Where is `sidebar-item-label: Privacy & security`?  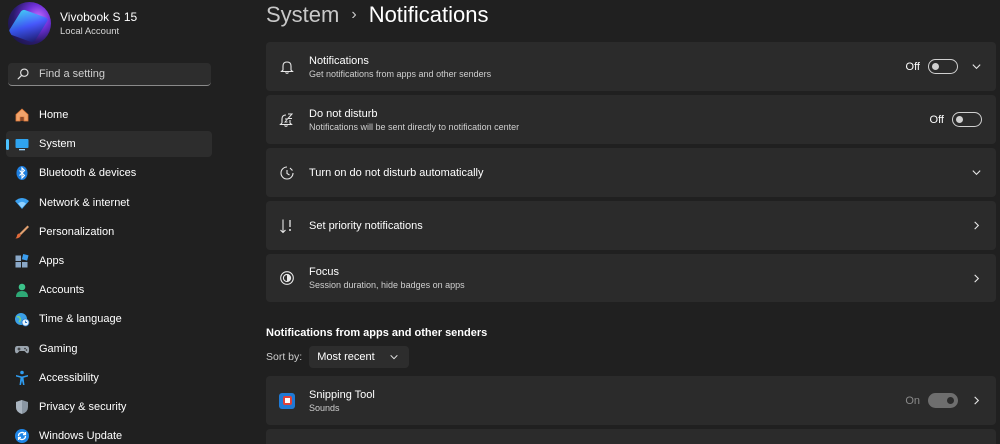 sidebar-item-label: Privacy & security is located at coordinates (83, 406).